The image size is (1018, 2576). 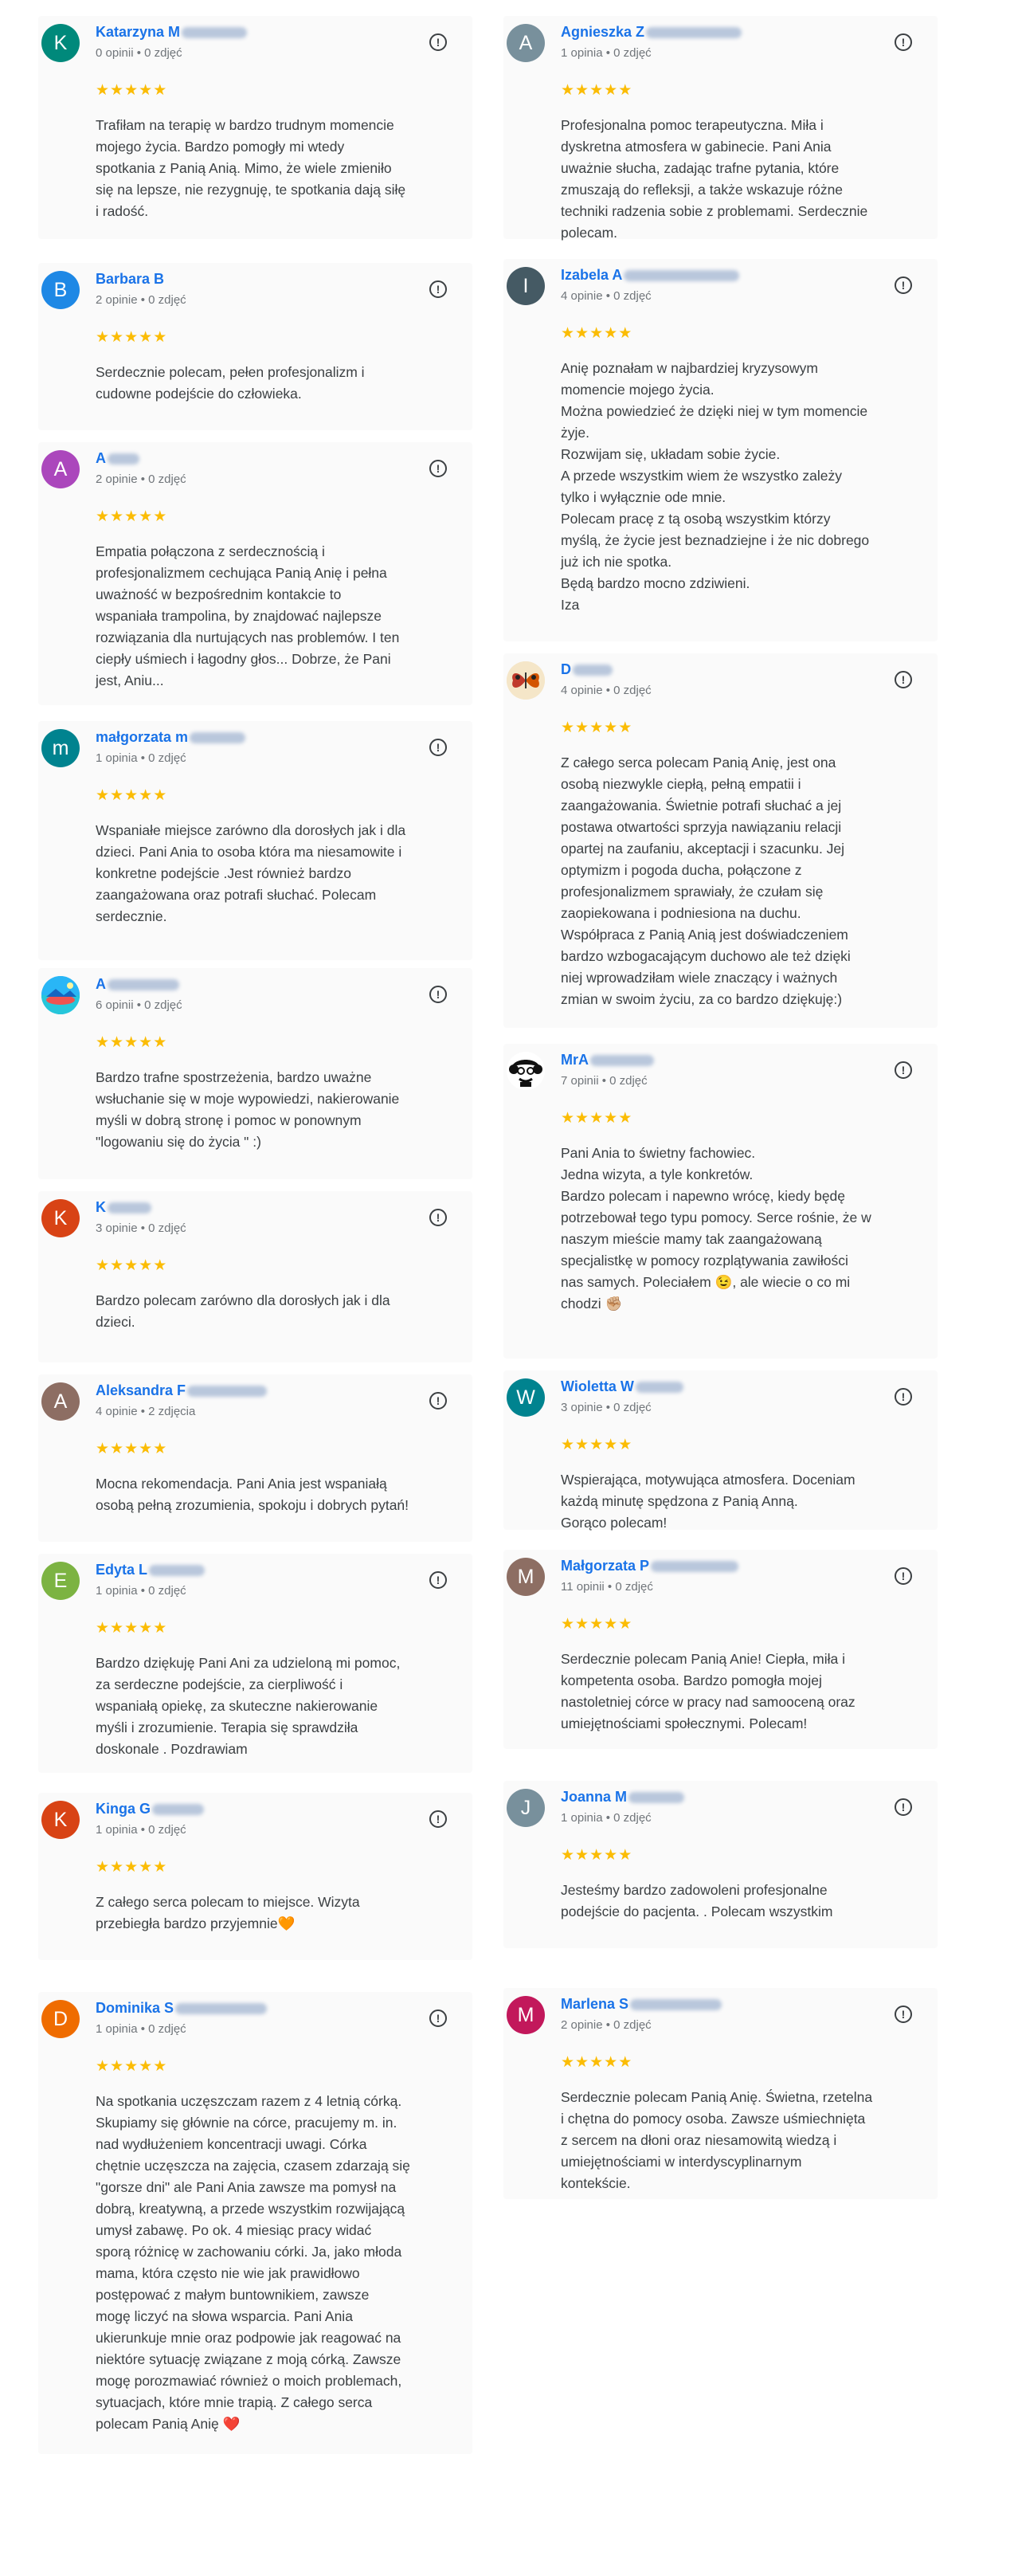 What do you see at coordinates (121, 1570) in the screenshot?
I see `reviewer-name-text: Edyta L` at bounding box center [121, 1570].